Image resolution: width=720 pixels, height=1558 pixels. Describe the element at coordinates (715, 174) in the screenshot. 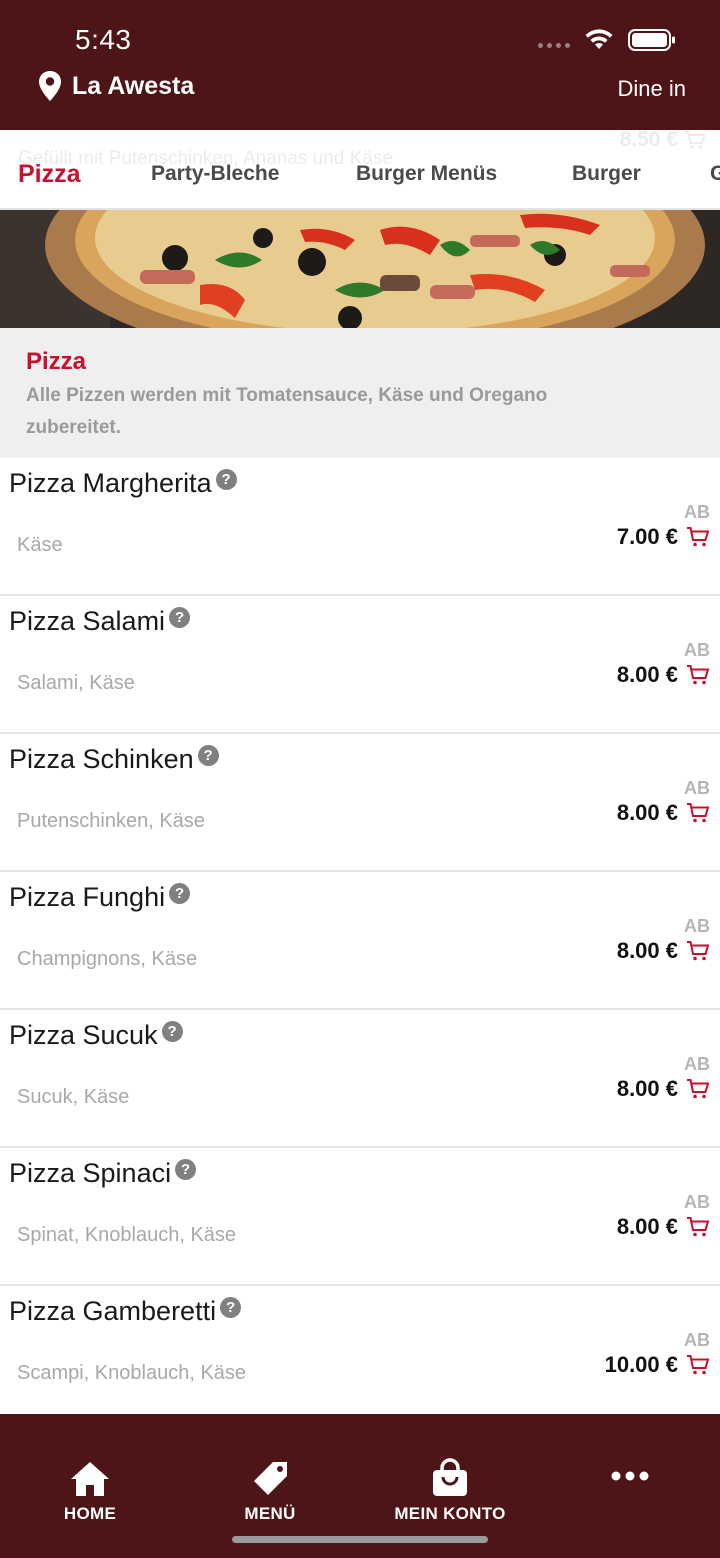

I see `tab-more: G` at that location.